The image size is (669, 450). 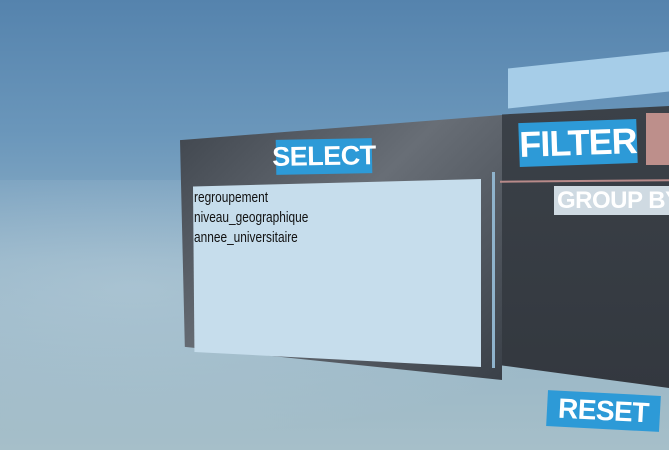 I want to click on select-title: SELECT, so click(x=324, y=156).